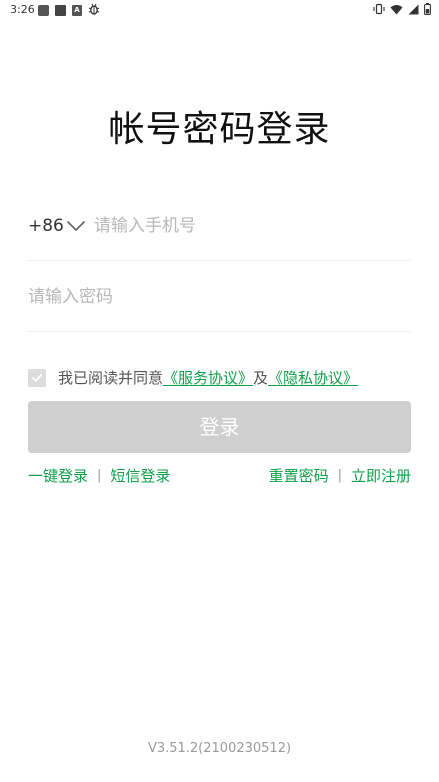  I want to click on check-icon, so click(37, 378).